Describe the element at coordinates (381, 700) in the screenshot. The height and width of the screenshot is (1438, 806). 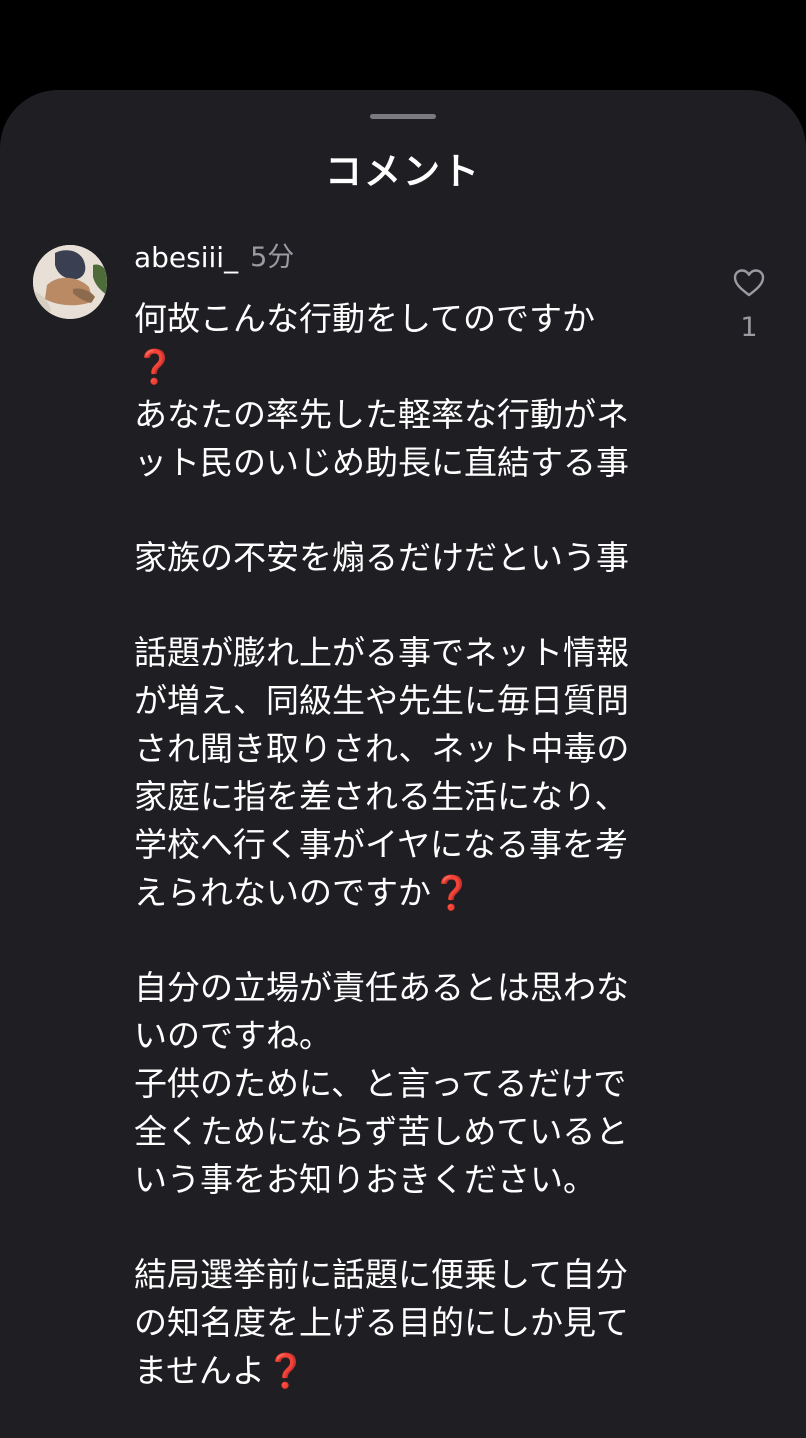
I see `comment-line: が増え、同級生や先生に毎日質問` at that location.